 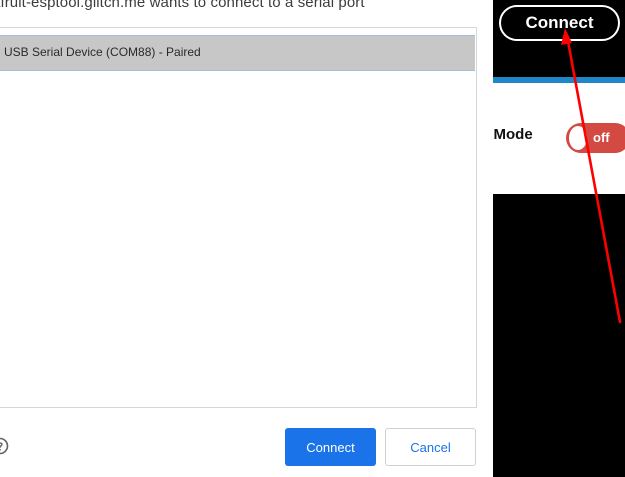 I want to click on toggle-state-label: off, so click(x=601, y=137).